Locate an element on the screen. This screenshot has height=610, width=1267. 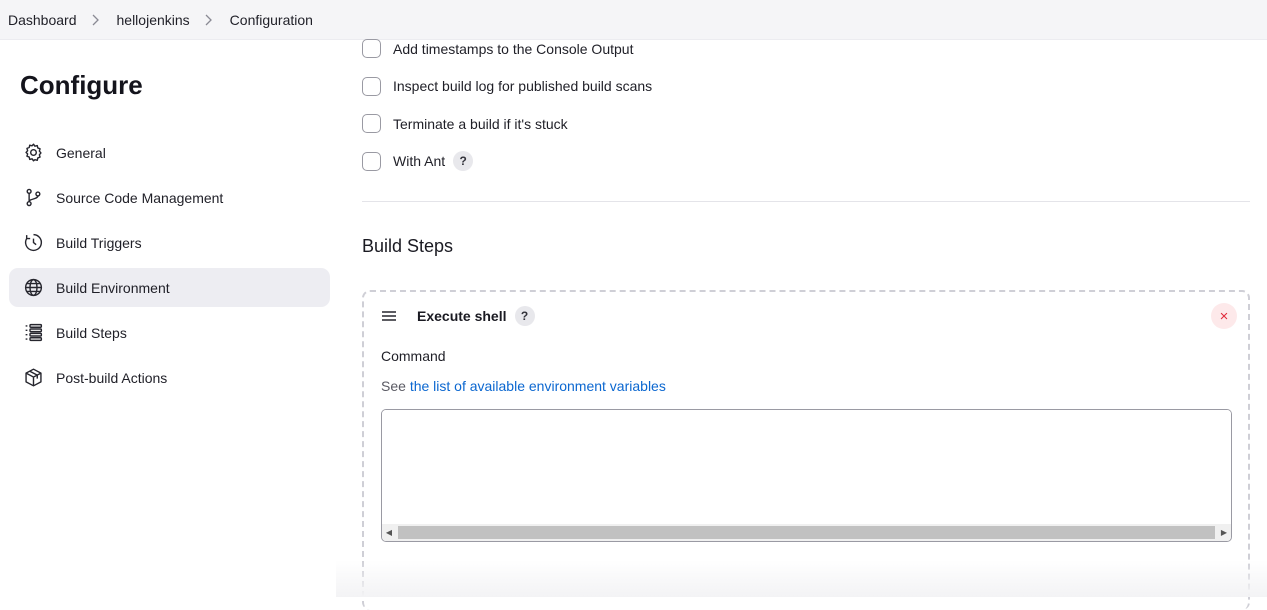
sidebar-item-source-code-management: Source Code Management is located at coordinates (169, 197).